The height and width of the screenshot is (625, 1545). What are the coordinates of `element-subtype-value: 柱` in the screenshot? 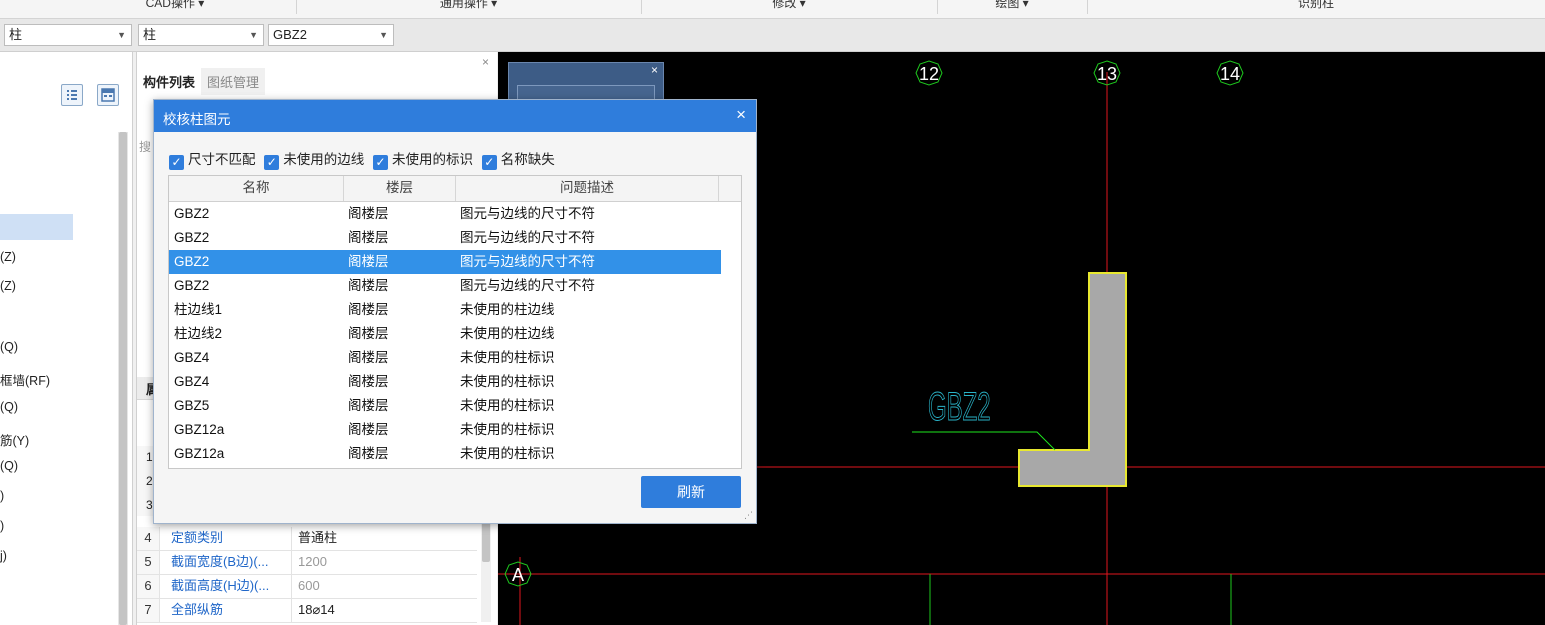 It's located at (150, 34).